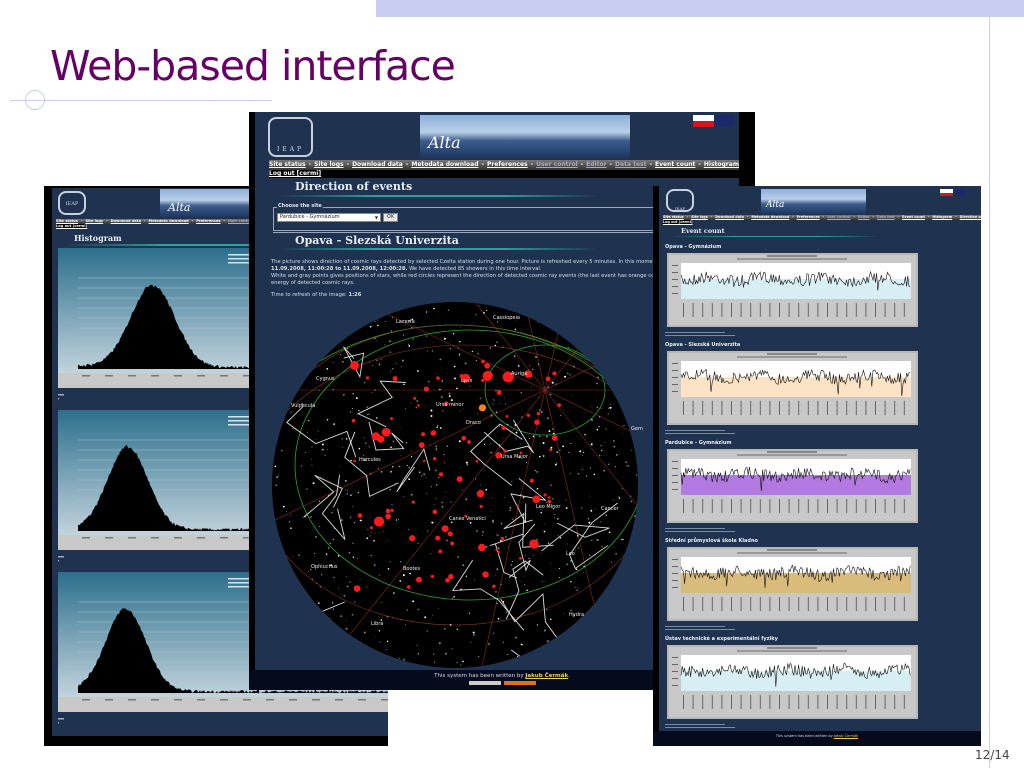 The width and height of the screenshot is (1024, 768). Describe the element at coordinates (813, 201) in the screenshot. I see `alta-banner: Alta` at that location.